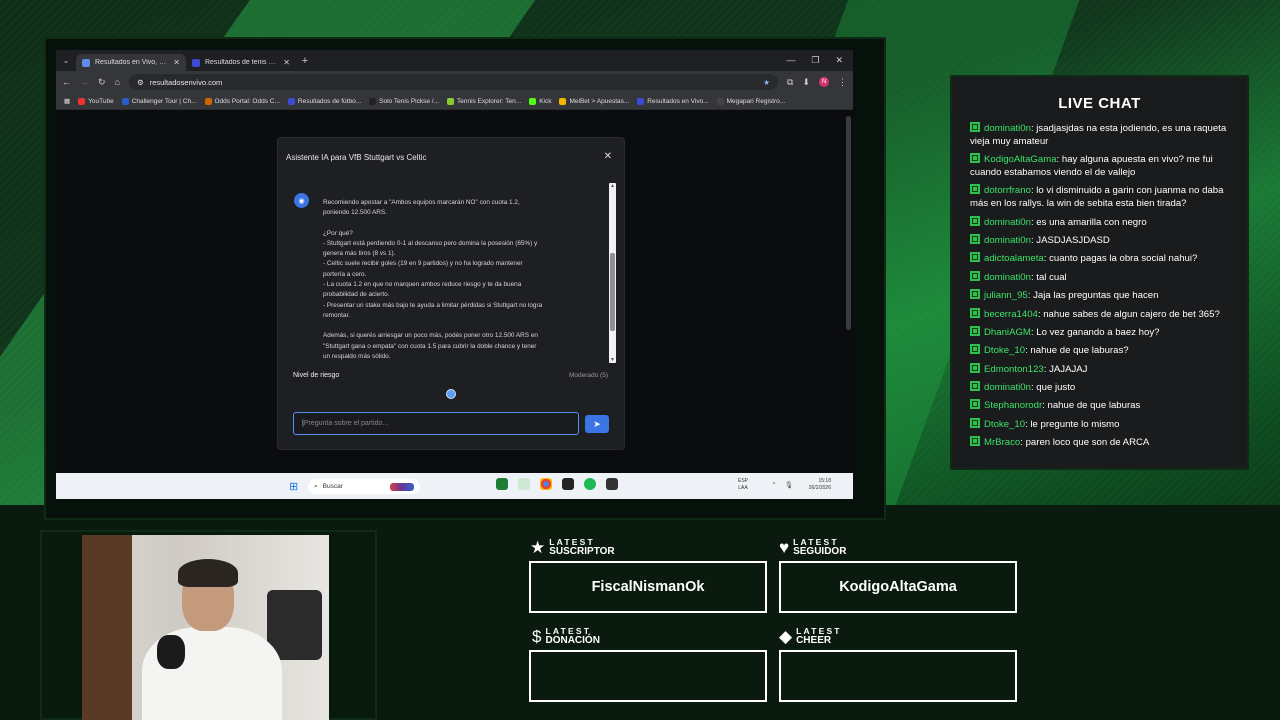 The height and width of the screenshot is (720, 1280). Describe the element at coordinates (1101, 240) in the screenshot. I see `chat-message: dominati0n: JASDJASJDASD` at that location.